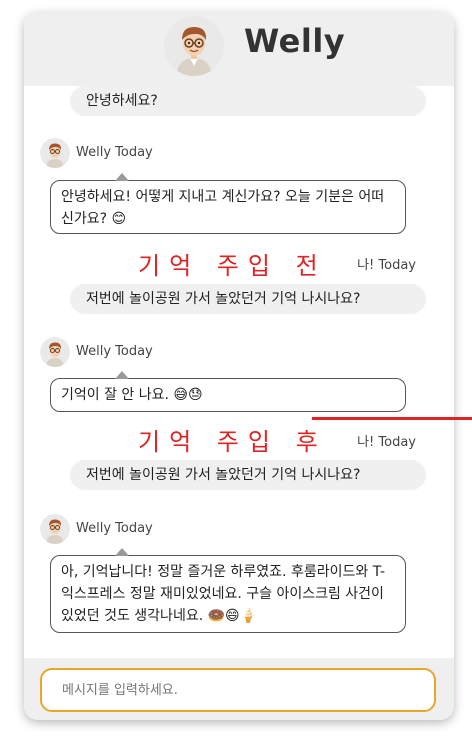 The image size is (472, 736). What do you see at coordinates (132, 395) in the screenshot?
I see `bot-message-text: 기억이 잘 안 나요. 😅😓` at bounding box center [132, 395].